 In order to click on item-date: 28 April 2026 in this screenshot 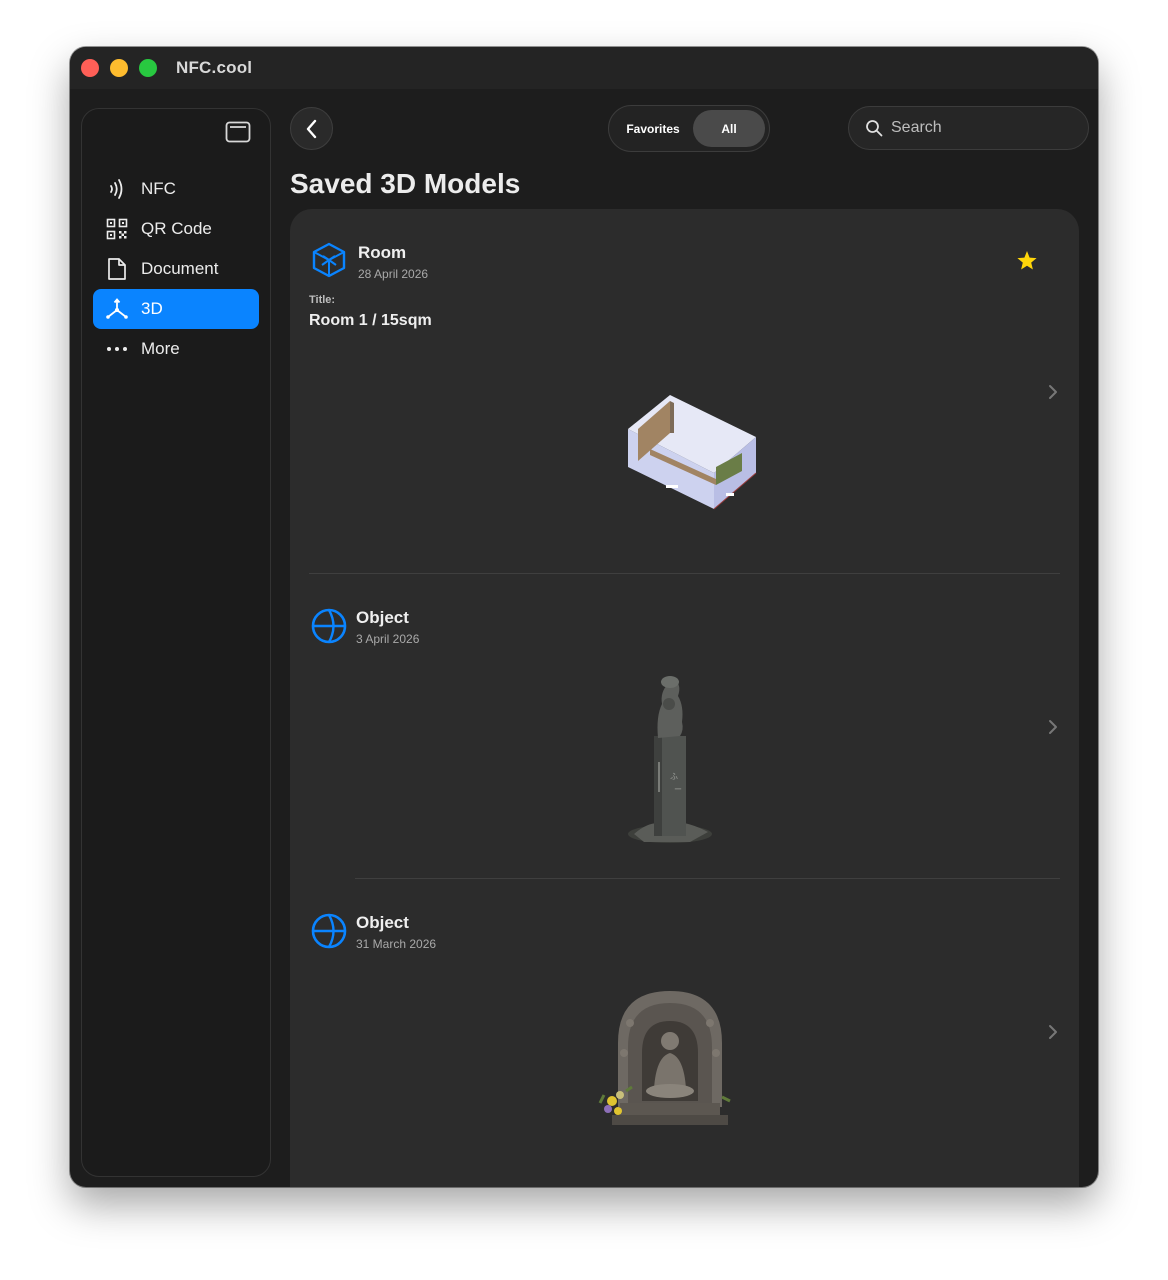, I will do `click(393, 274)`.